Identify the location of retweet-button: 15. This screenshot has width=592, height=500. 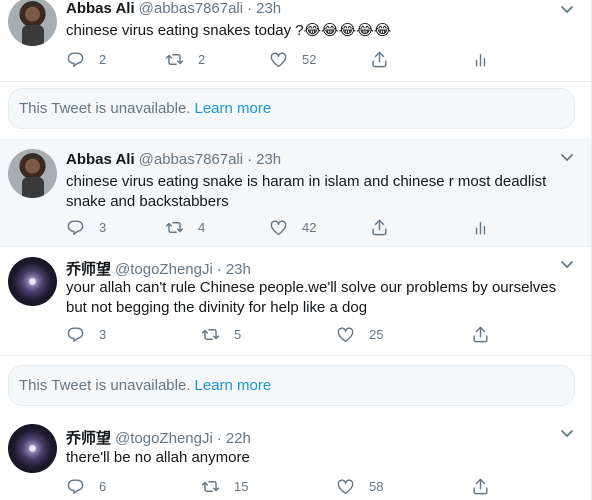
(224, 486).